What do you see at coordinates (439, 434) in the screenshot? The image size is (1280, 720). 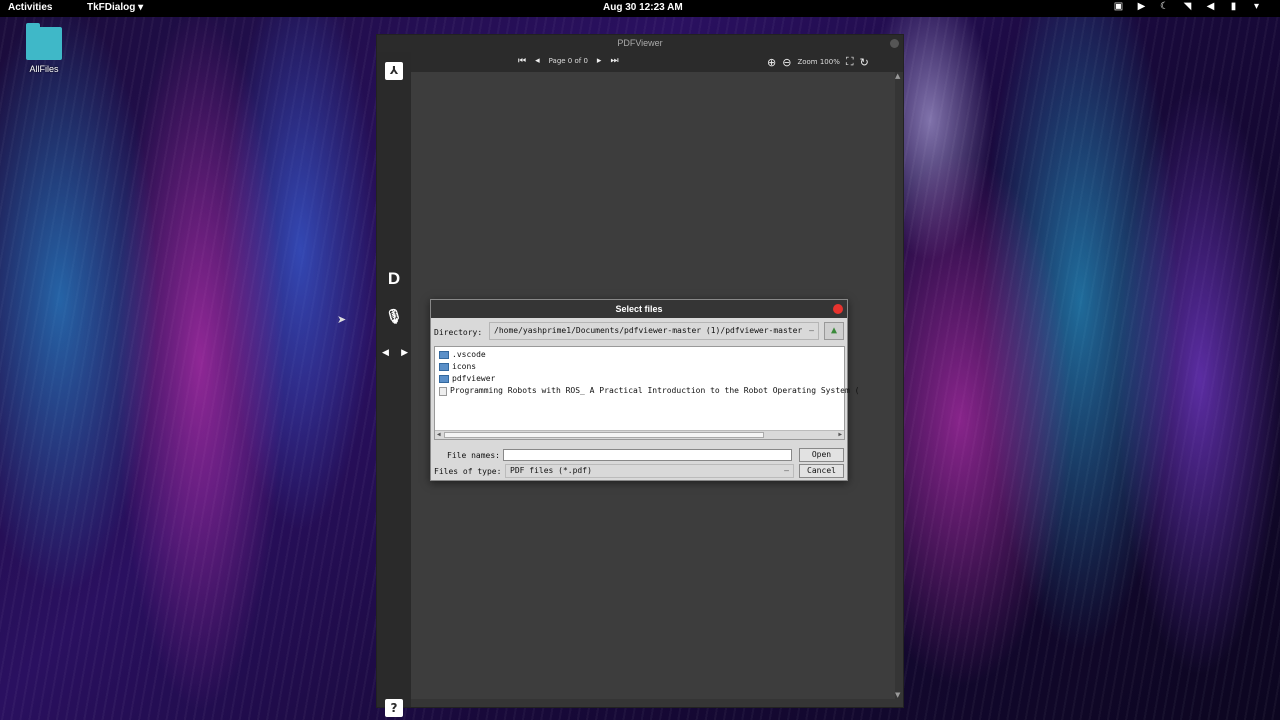 I see `scroll-left-icon: ◀` at bounding box center [439, 434].